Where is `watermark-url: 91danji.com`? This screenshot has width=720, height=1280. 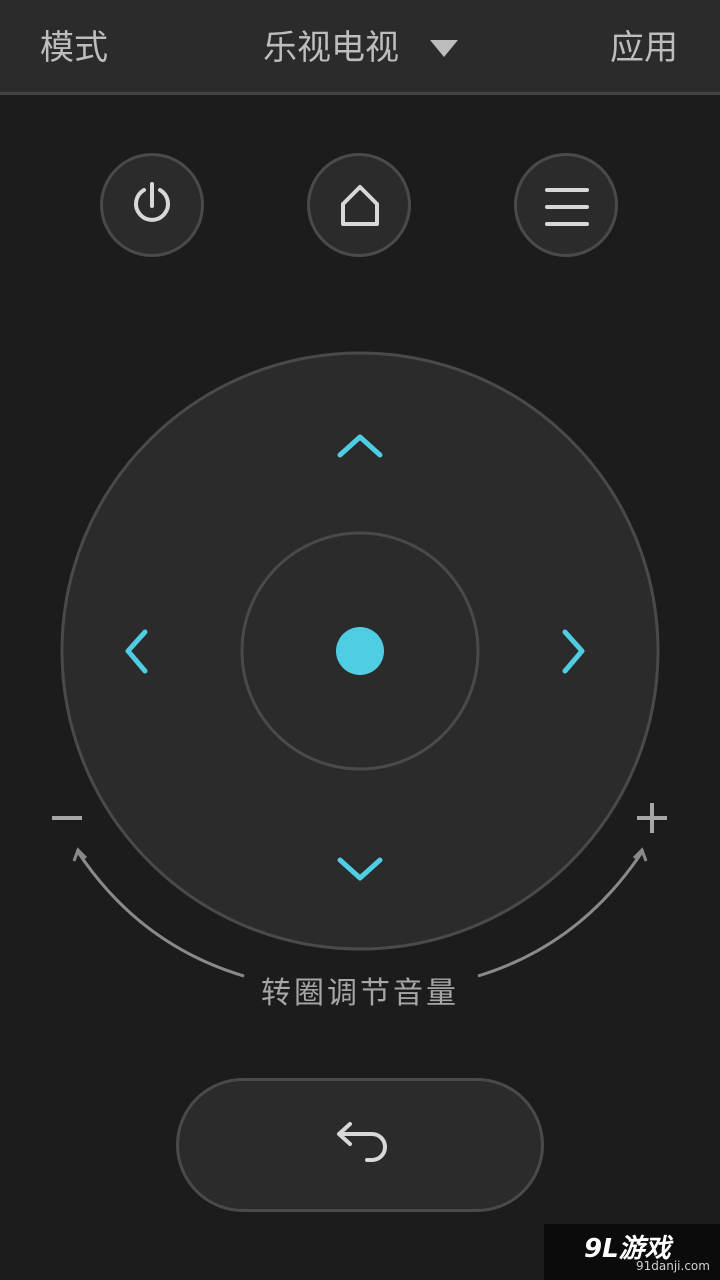 watermark-url: 91danji.com is located at coordinates (673, 1266).